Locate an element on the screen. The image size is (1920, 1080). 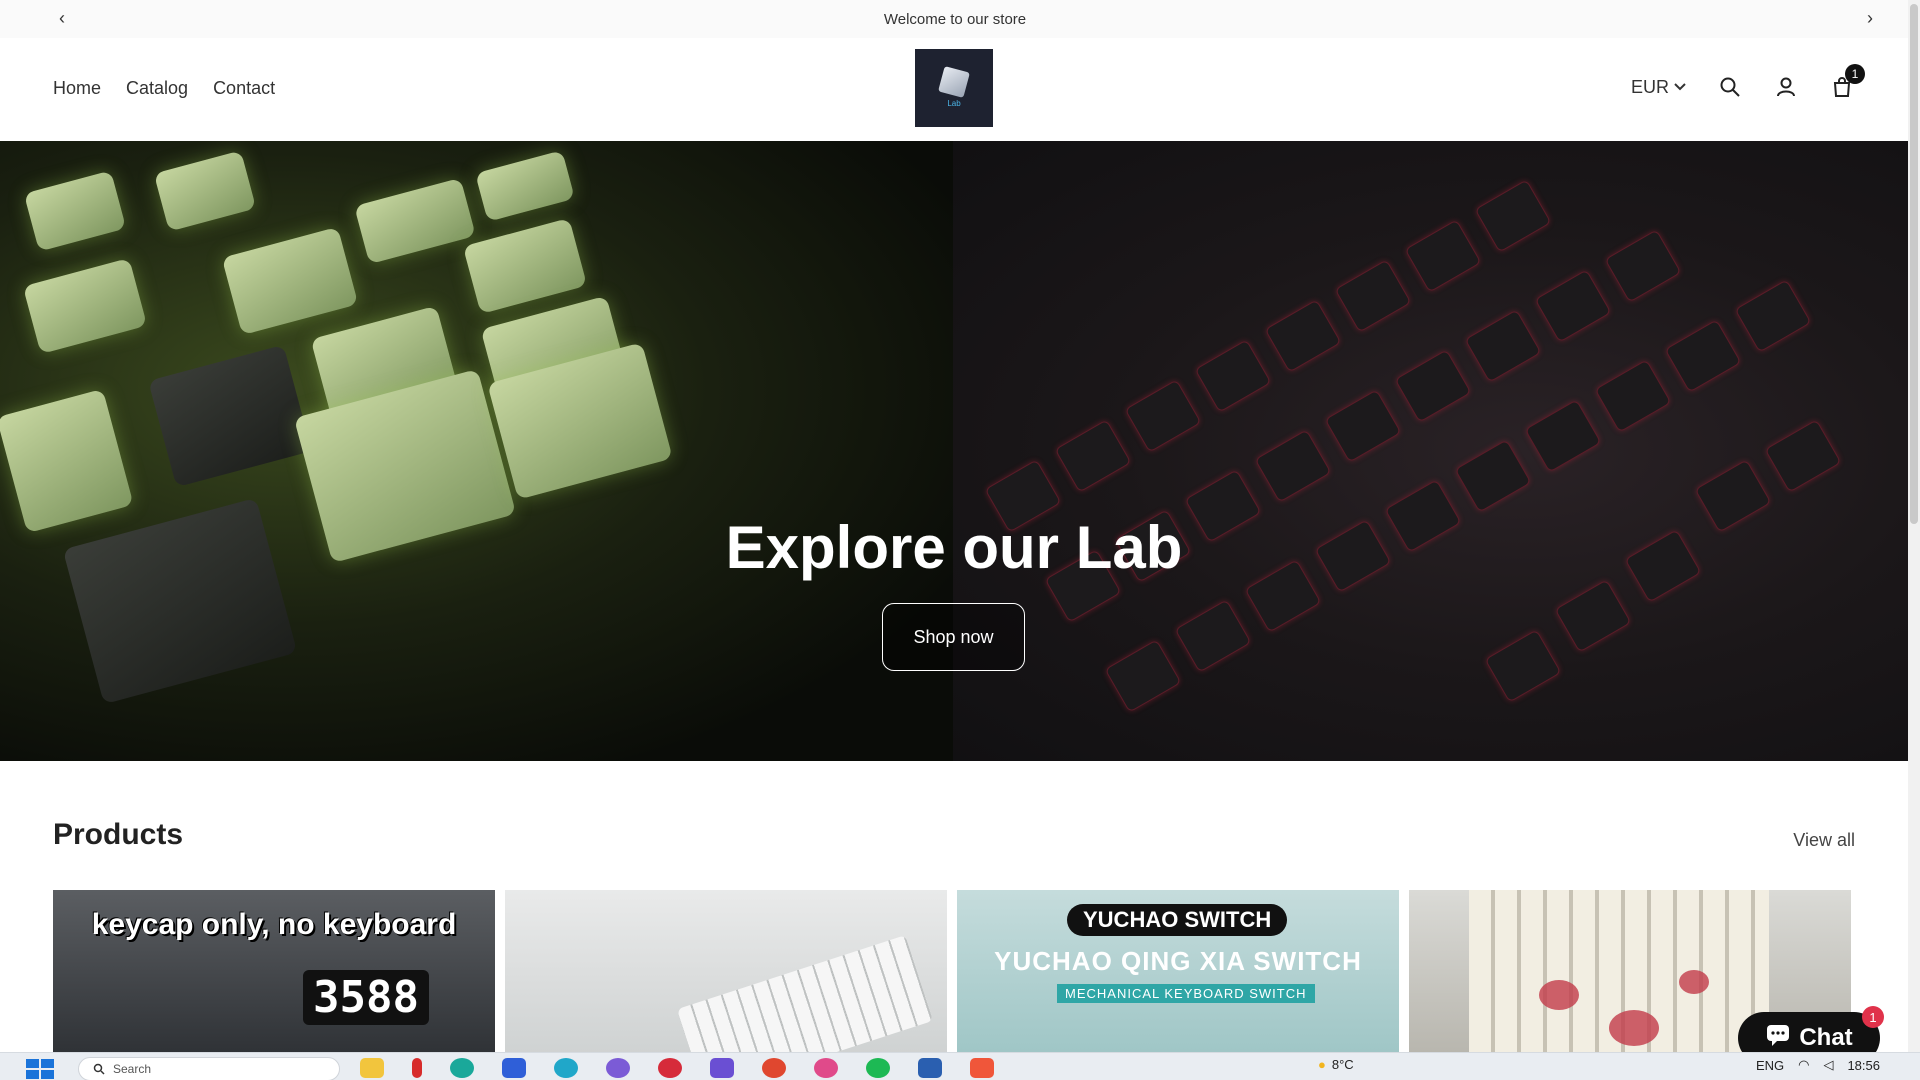
nav-catalog-link: Catalog is located at coordinates (157, 88).